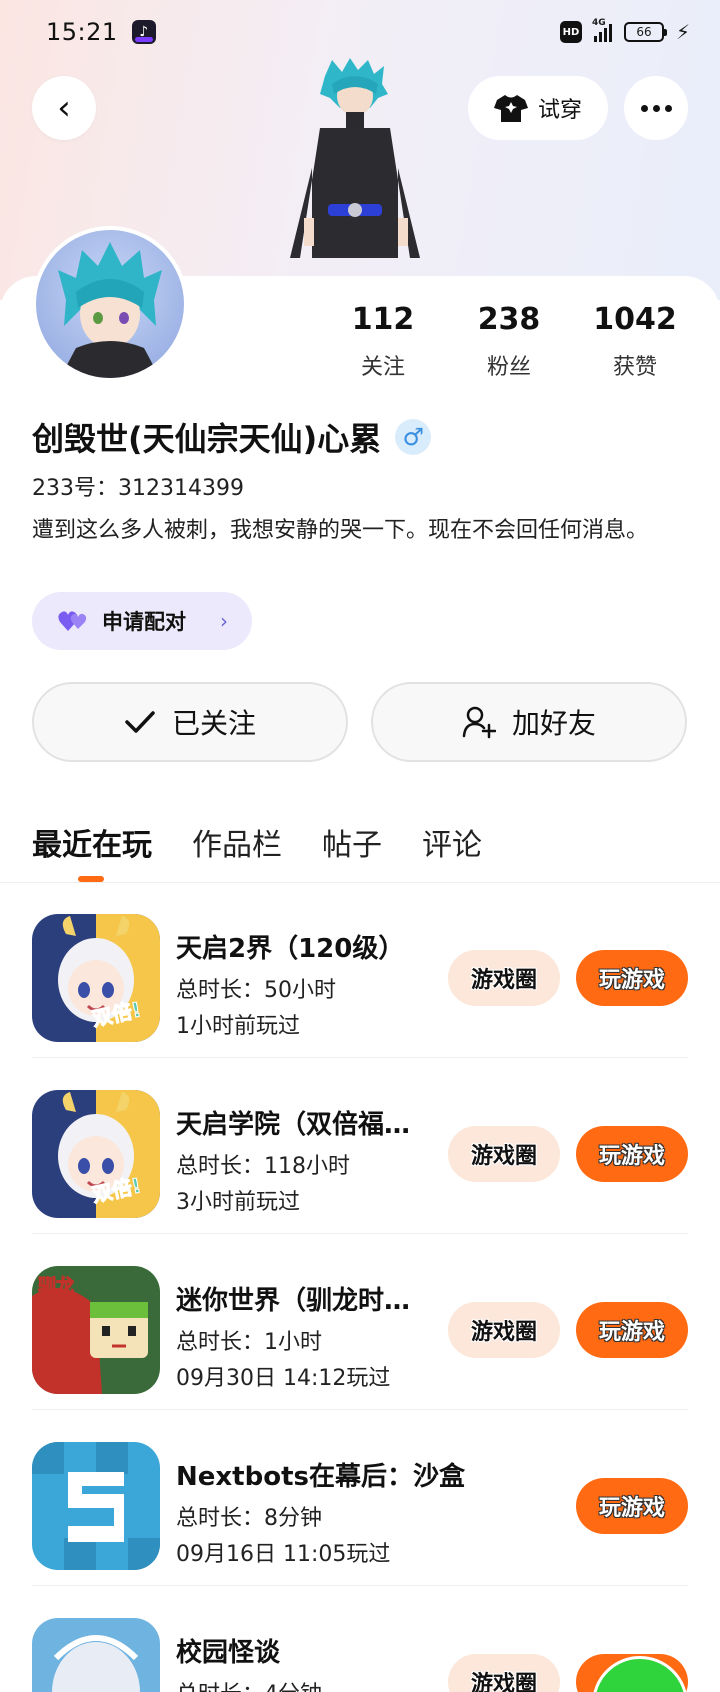 Image resolution: width=720 pixels, height=1692 pixels. Describe the element at coordinates (360, 1639) in the screenshot. I see `game-list-item: 校园怪谈 总时长：4分钟 游戏圈` at that location.